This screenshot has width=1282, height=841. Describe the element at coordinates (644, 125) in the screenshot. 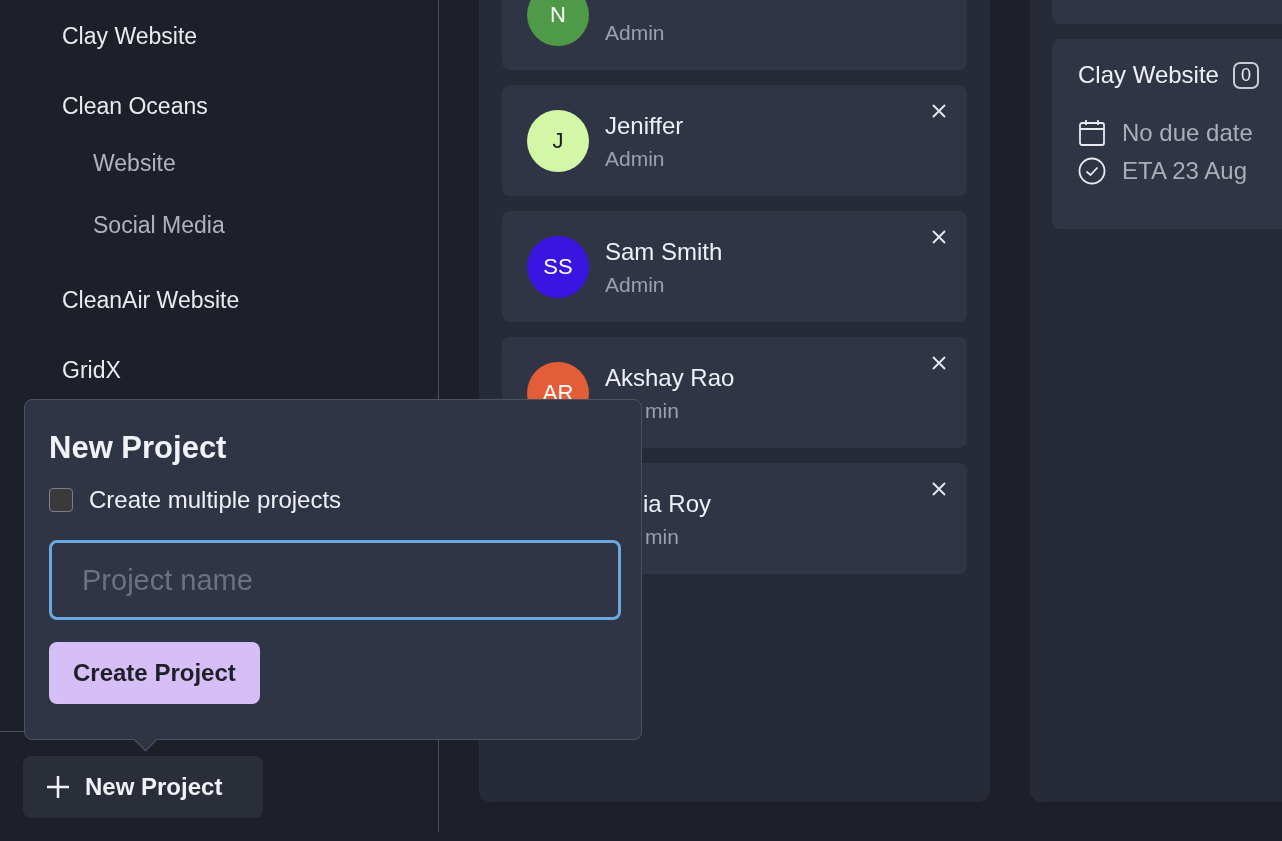

I see `member-name: Jeniffer` at that location.